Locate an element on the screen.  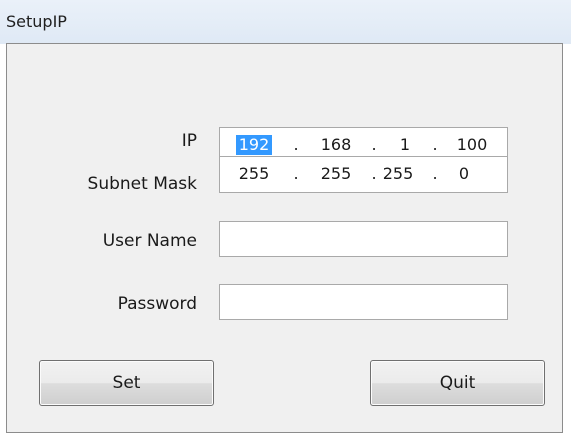
set-button: Set is located at coordinates (126, 383).